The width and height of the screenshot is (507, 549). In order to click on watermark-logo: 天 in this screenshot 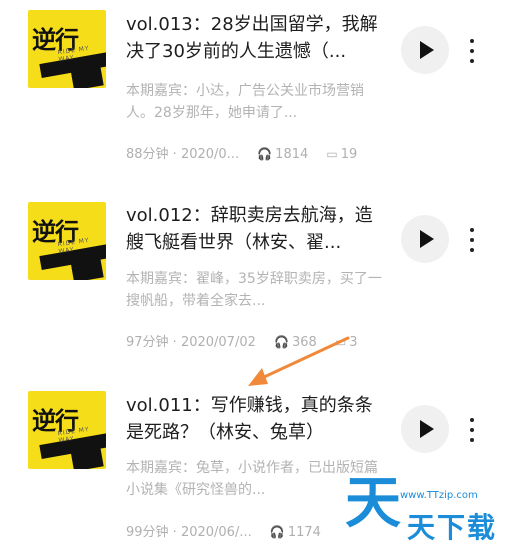, I will do `click(373, 503)`.